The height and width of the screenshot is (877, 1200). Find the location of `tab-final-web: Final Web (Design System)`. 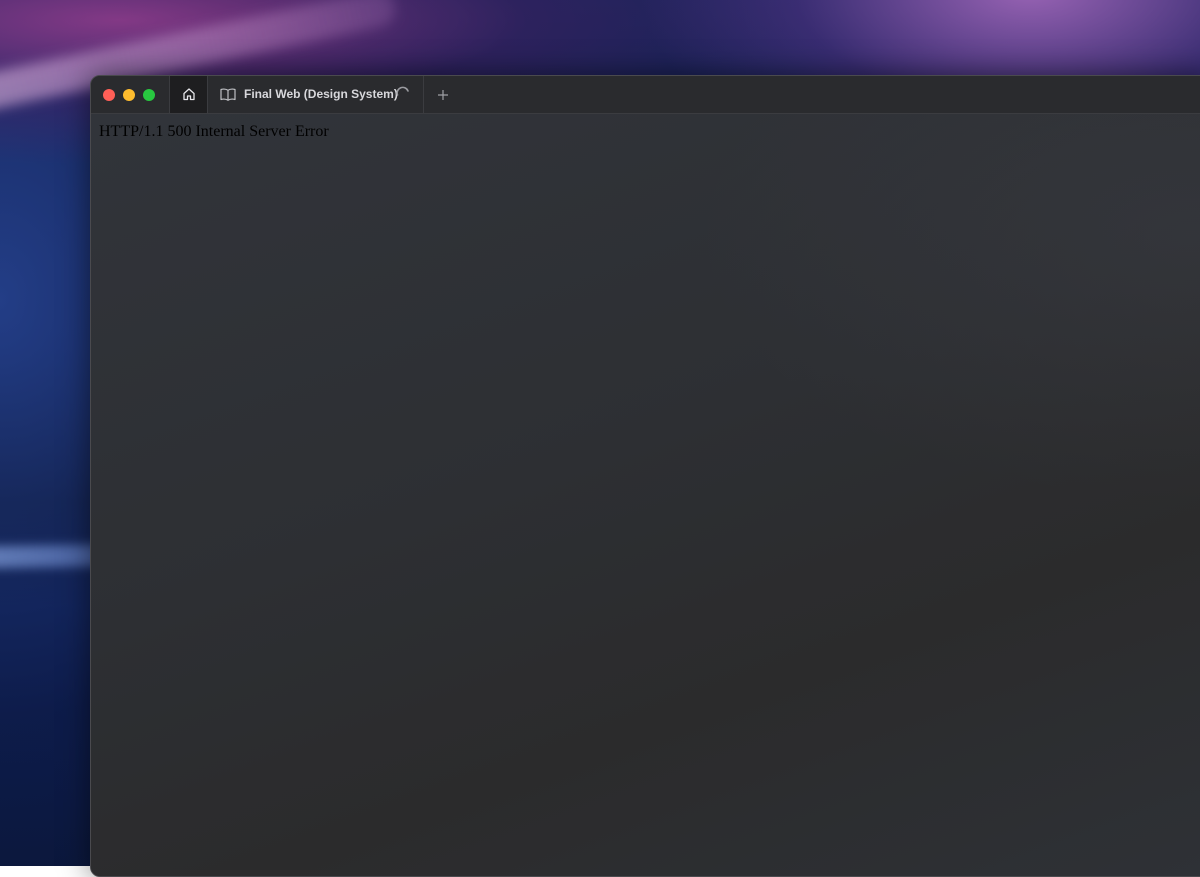

tab-final-web: Final Web (Design System) is located at coordinates (316, 94).